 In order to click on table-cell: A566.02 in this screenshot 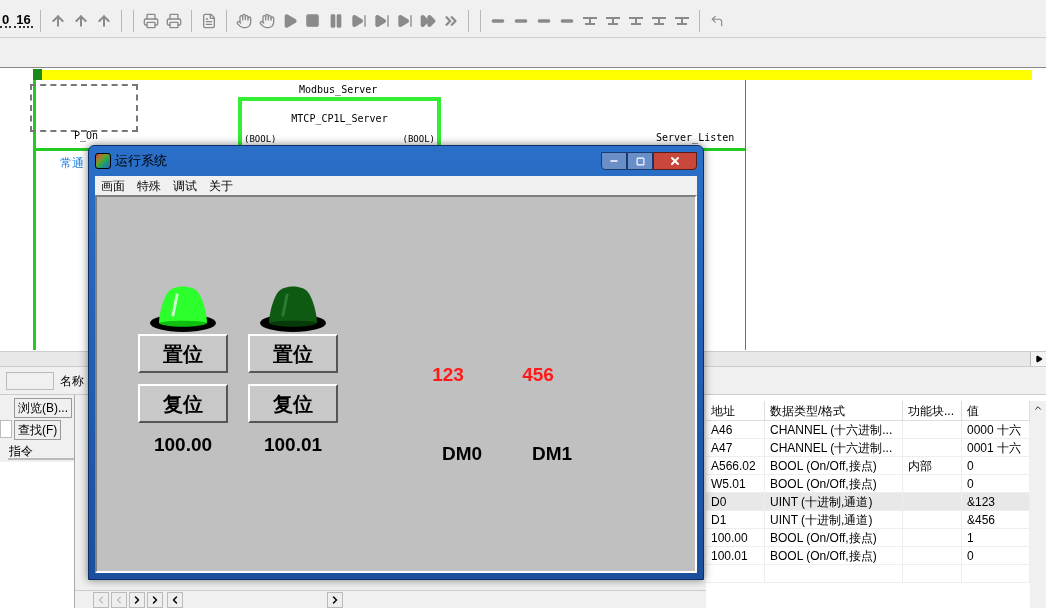, I will do `click(733, 466)`.